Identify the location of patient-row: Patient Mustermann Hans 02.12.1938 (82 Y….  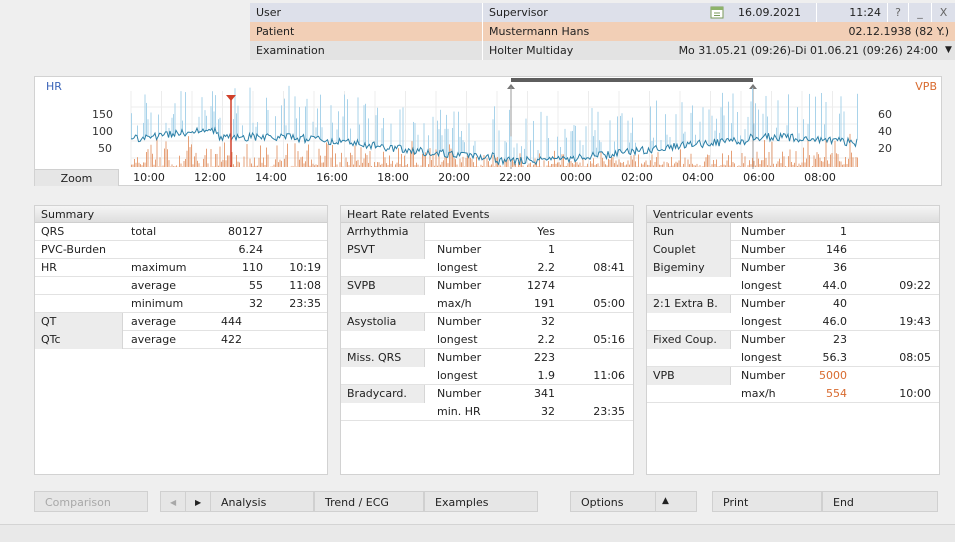
(602, 31).